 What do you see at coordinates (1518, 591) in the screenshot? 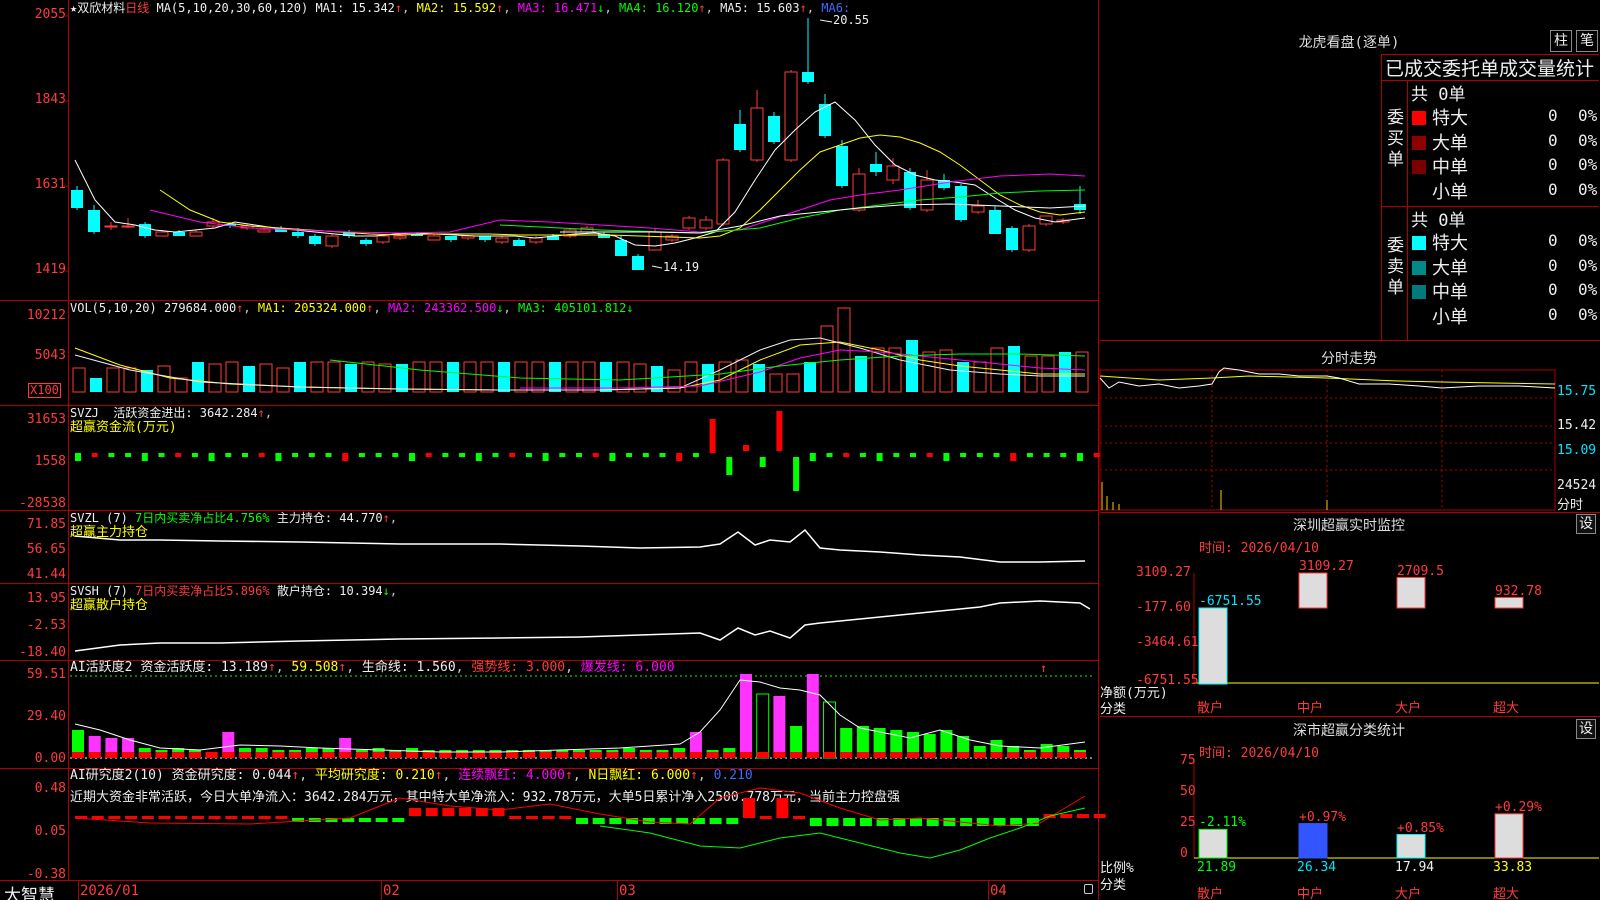
I see `sz-bar-value: 932.78` at bounding box center [1518, 591].